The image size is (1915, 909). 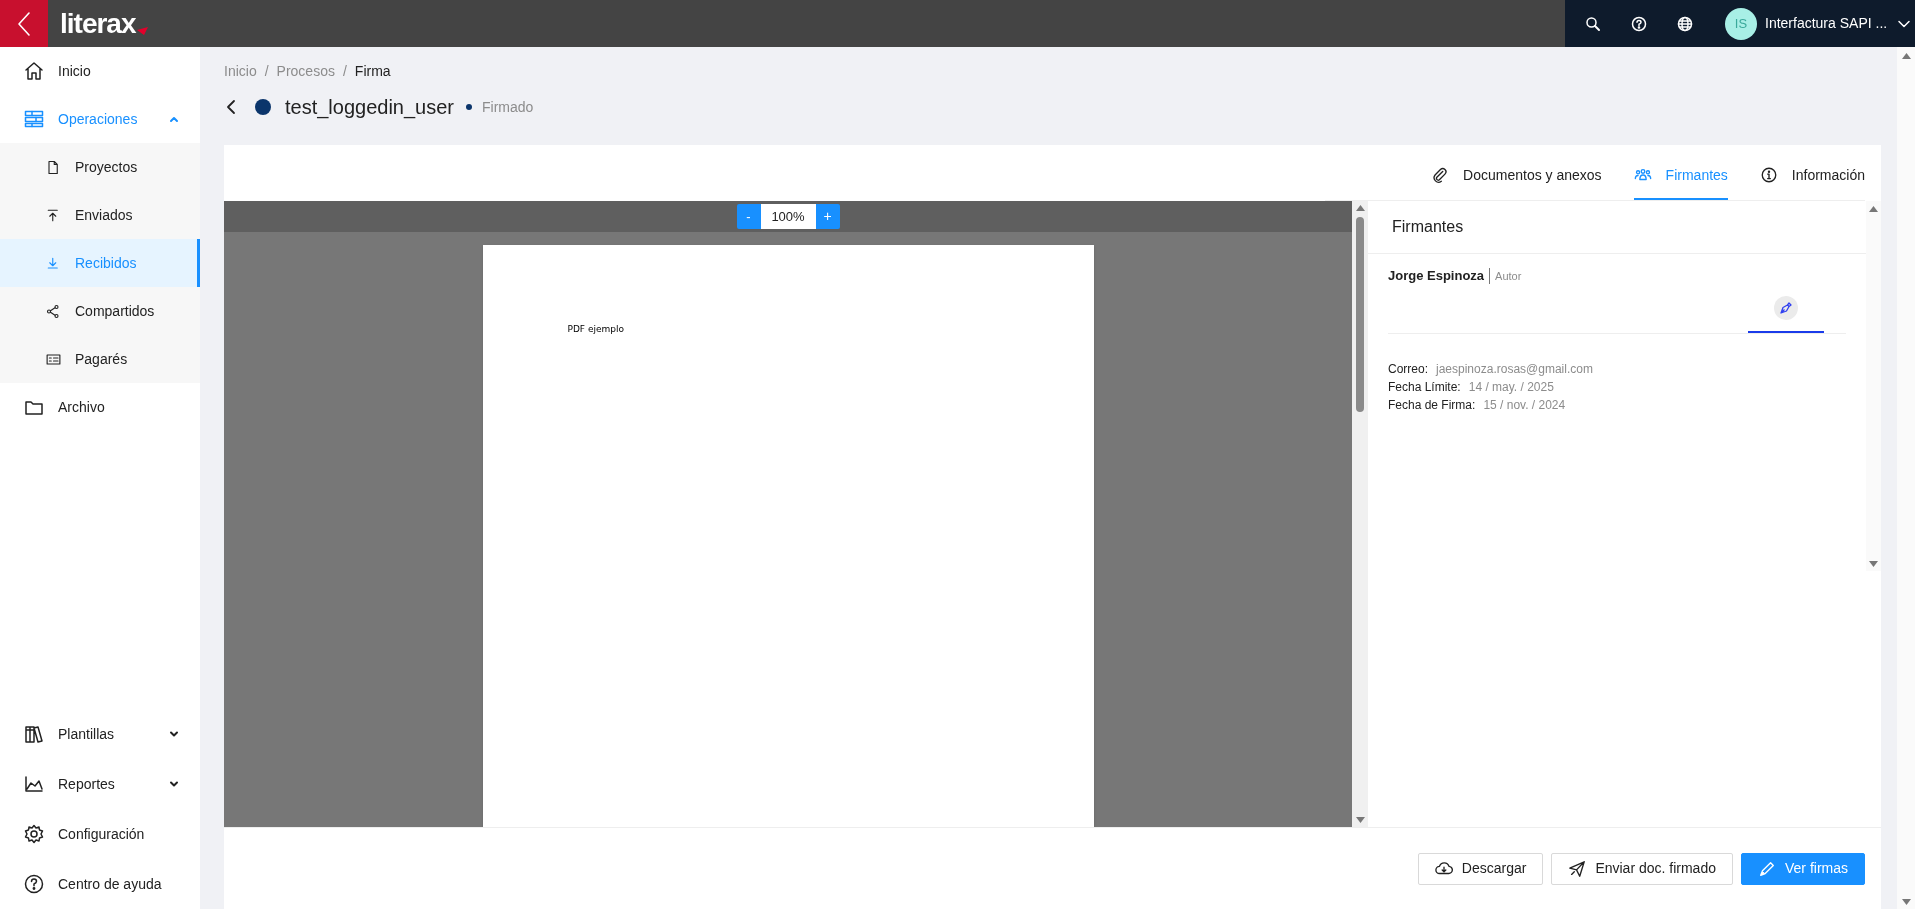 What do you see at coordinates (100, 834) in the screenshot?
I see `sidebar-item: Configuración` at bounding box center [100, 834].